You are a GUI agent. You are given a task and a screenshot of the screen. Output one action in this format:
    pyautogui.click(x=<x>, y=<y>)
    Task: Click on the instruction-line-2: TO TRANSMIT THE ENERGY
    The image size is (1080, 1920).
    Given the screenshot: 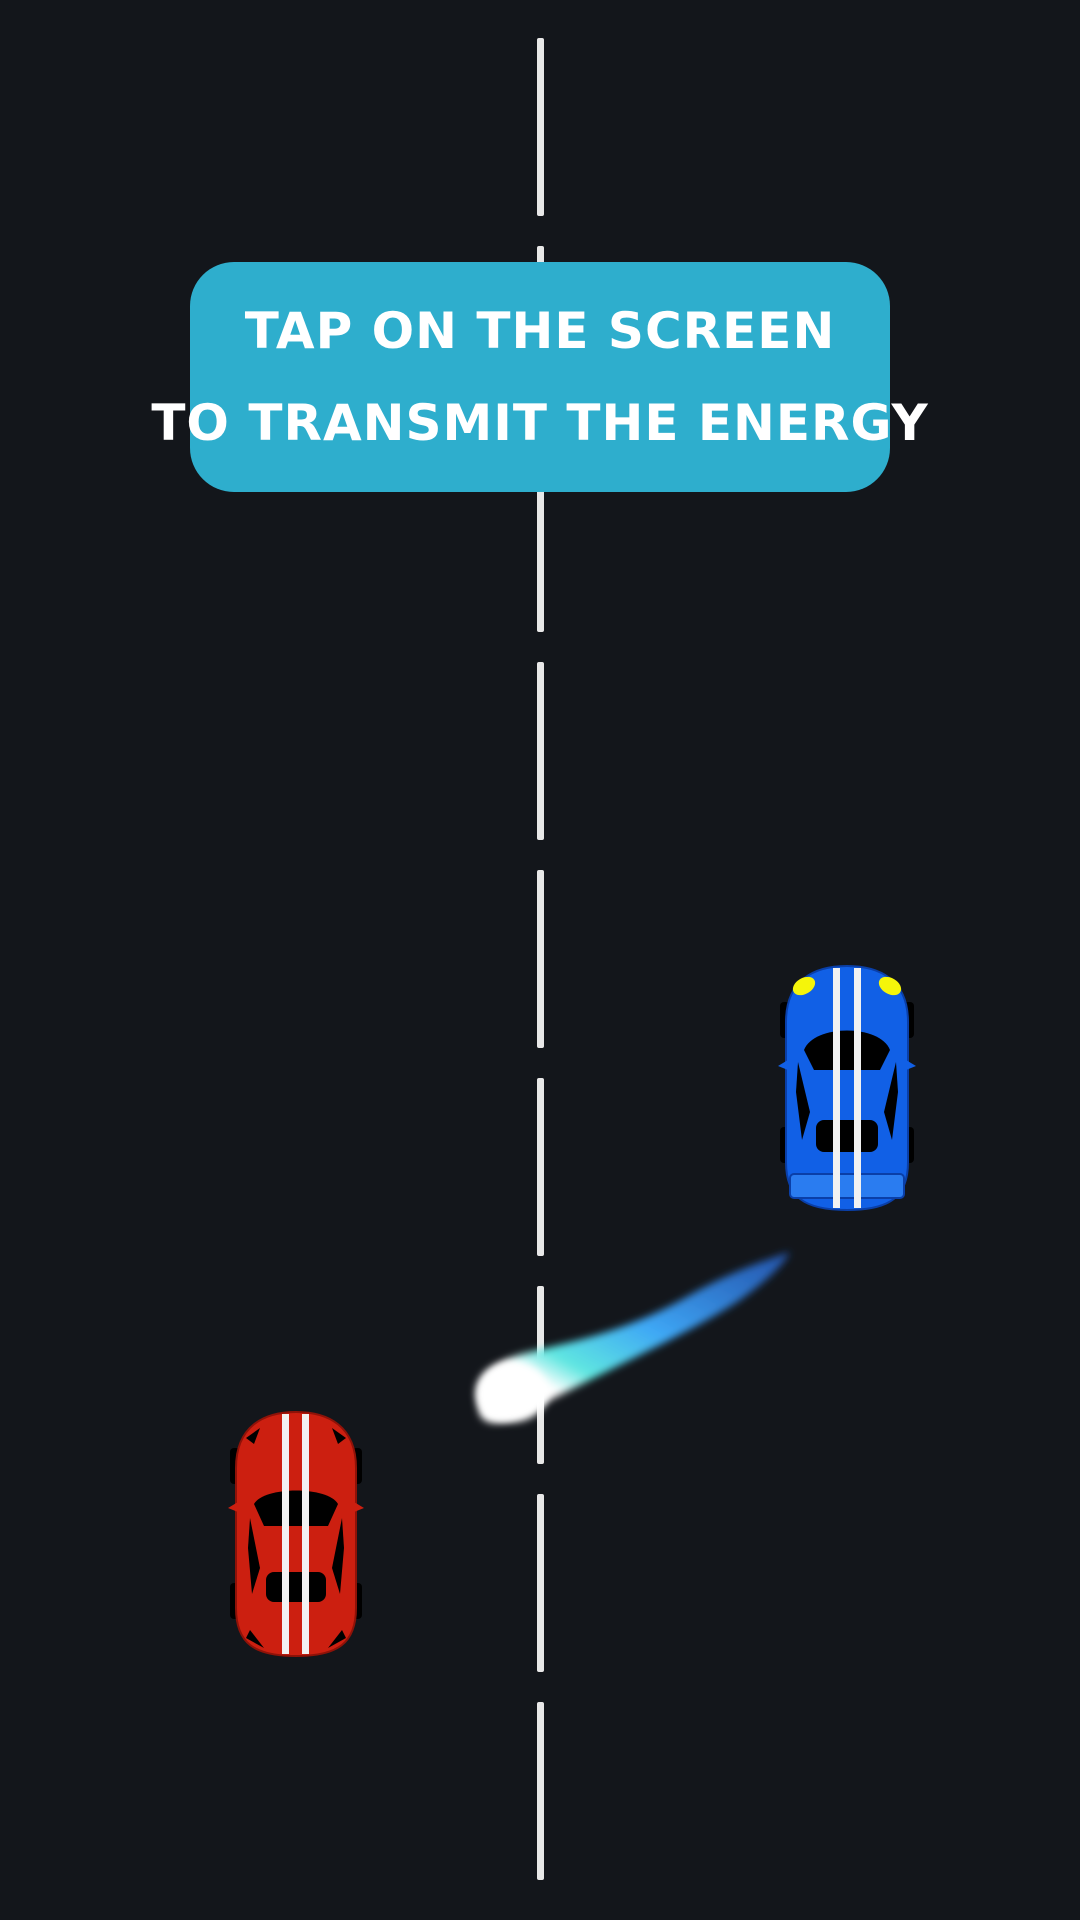 What is the action you would take?
    pyautogui.click(x=540, y=423)
    